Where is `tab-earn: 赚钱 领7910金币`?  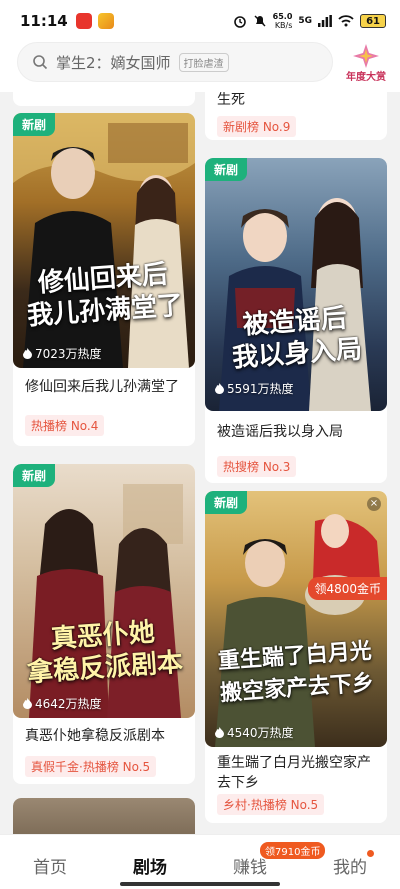
tab-earn: 赚钱 领7910金币 is located at coordinates (263, 862).